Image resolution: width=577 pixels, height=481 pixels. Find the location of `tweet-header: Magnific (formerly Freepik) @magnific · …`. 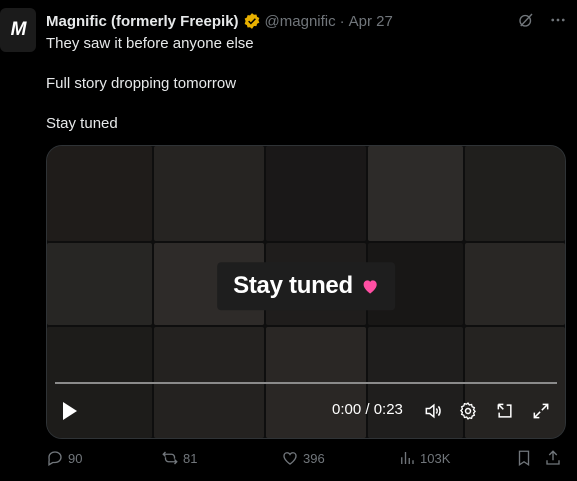

tweet-header: Magnific (formerly Freepik) @magnific · … is located at coordinates (306, 21).